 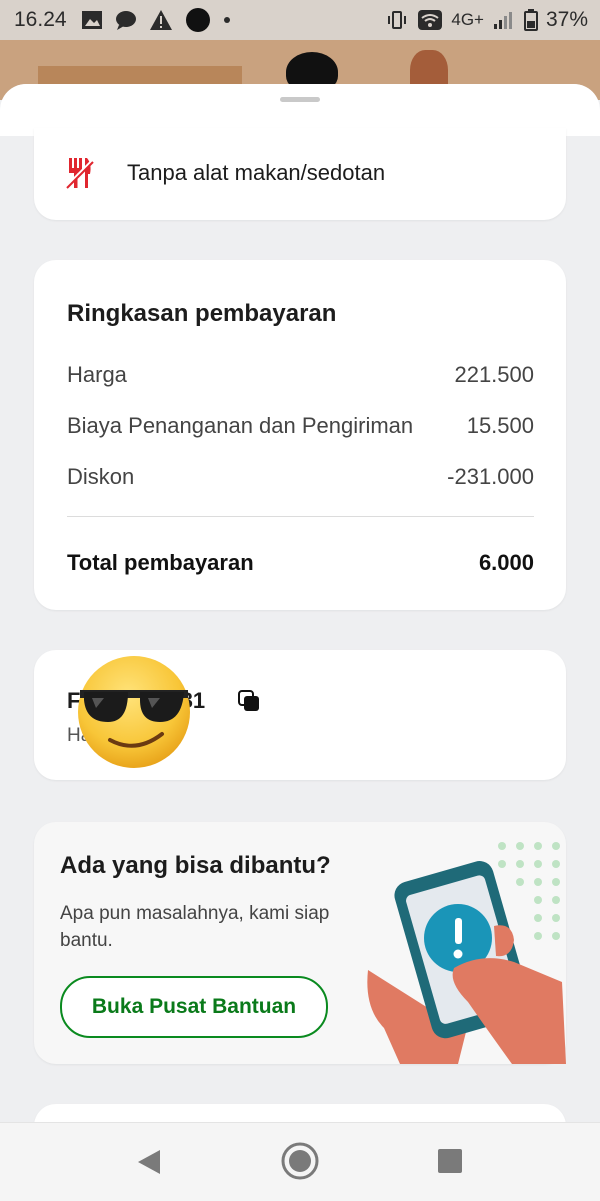 I want to click on order-id-card: F031 Ha, so click(x=300, y=715).